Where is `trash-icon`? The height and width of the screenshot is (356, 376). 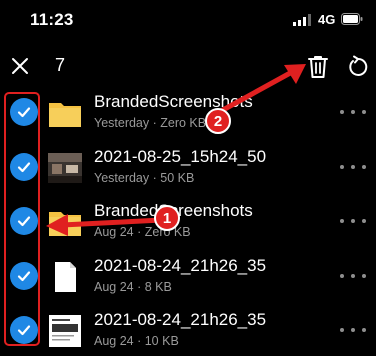 trash-icon is located at coordinates (318, 67).